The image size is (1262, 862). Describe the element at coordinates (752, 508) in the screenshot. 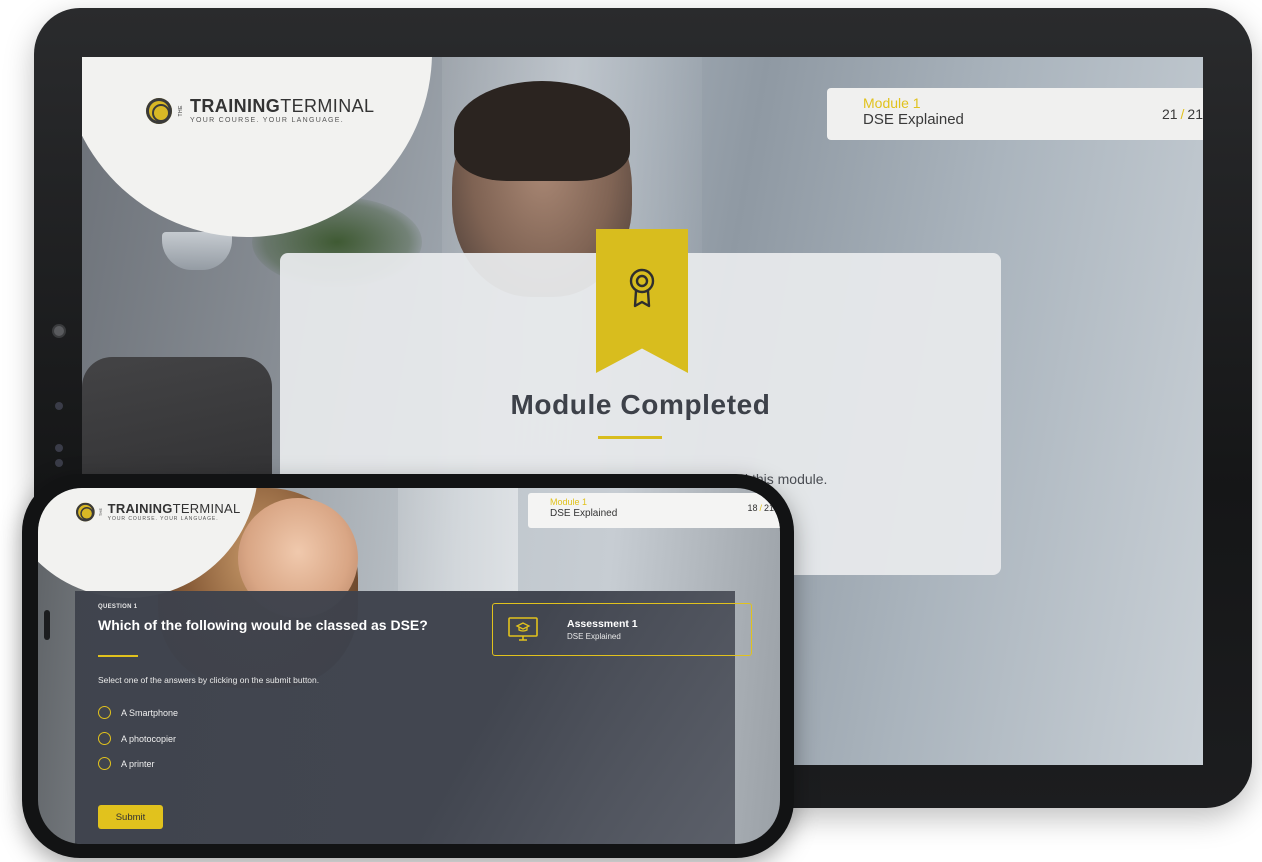

I see `page-current: 18` at that location.